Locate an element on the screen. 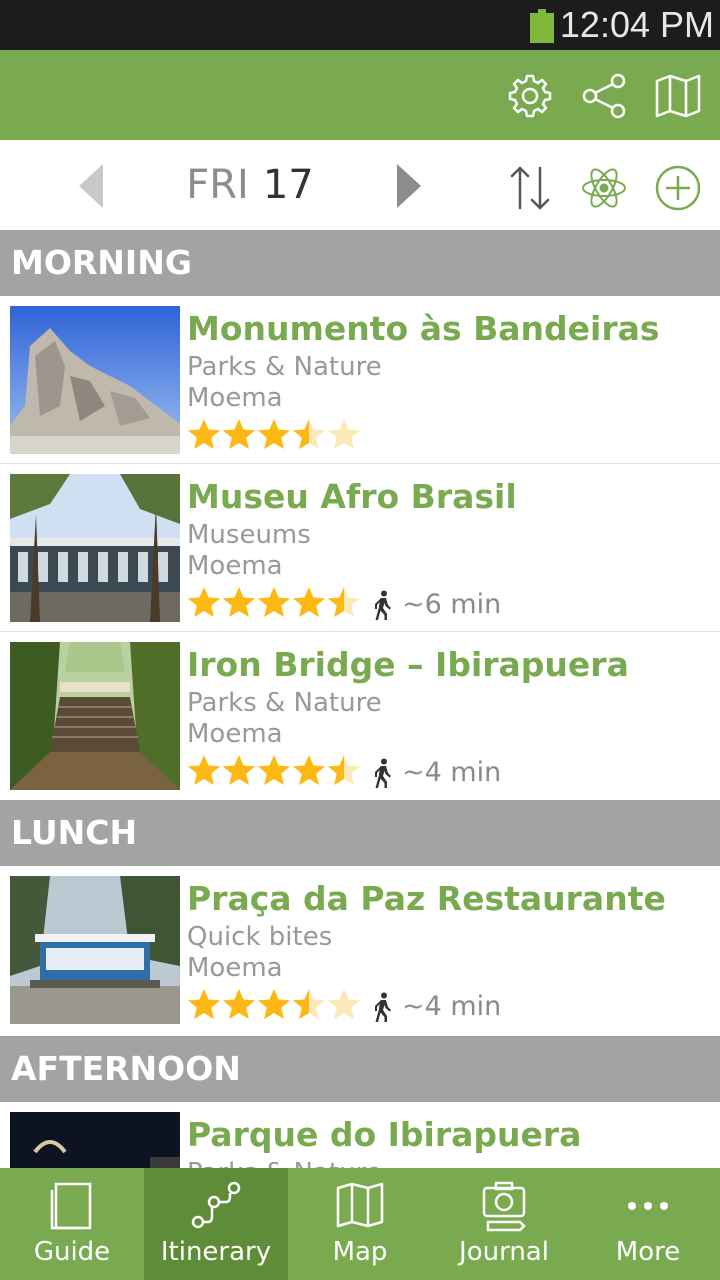 This screenshot has height=1280, width=720. share-icon is located at coordinates (604, 96).